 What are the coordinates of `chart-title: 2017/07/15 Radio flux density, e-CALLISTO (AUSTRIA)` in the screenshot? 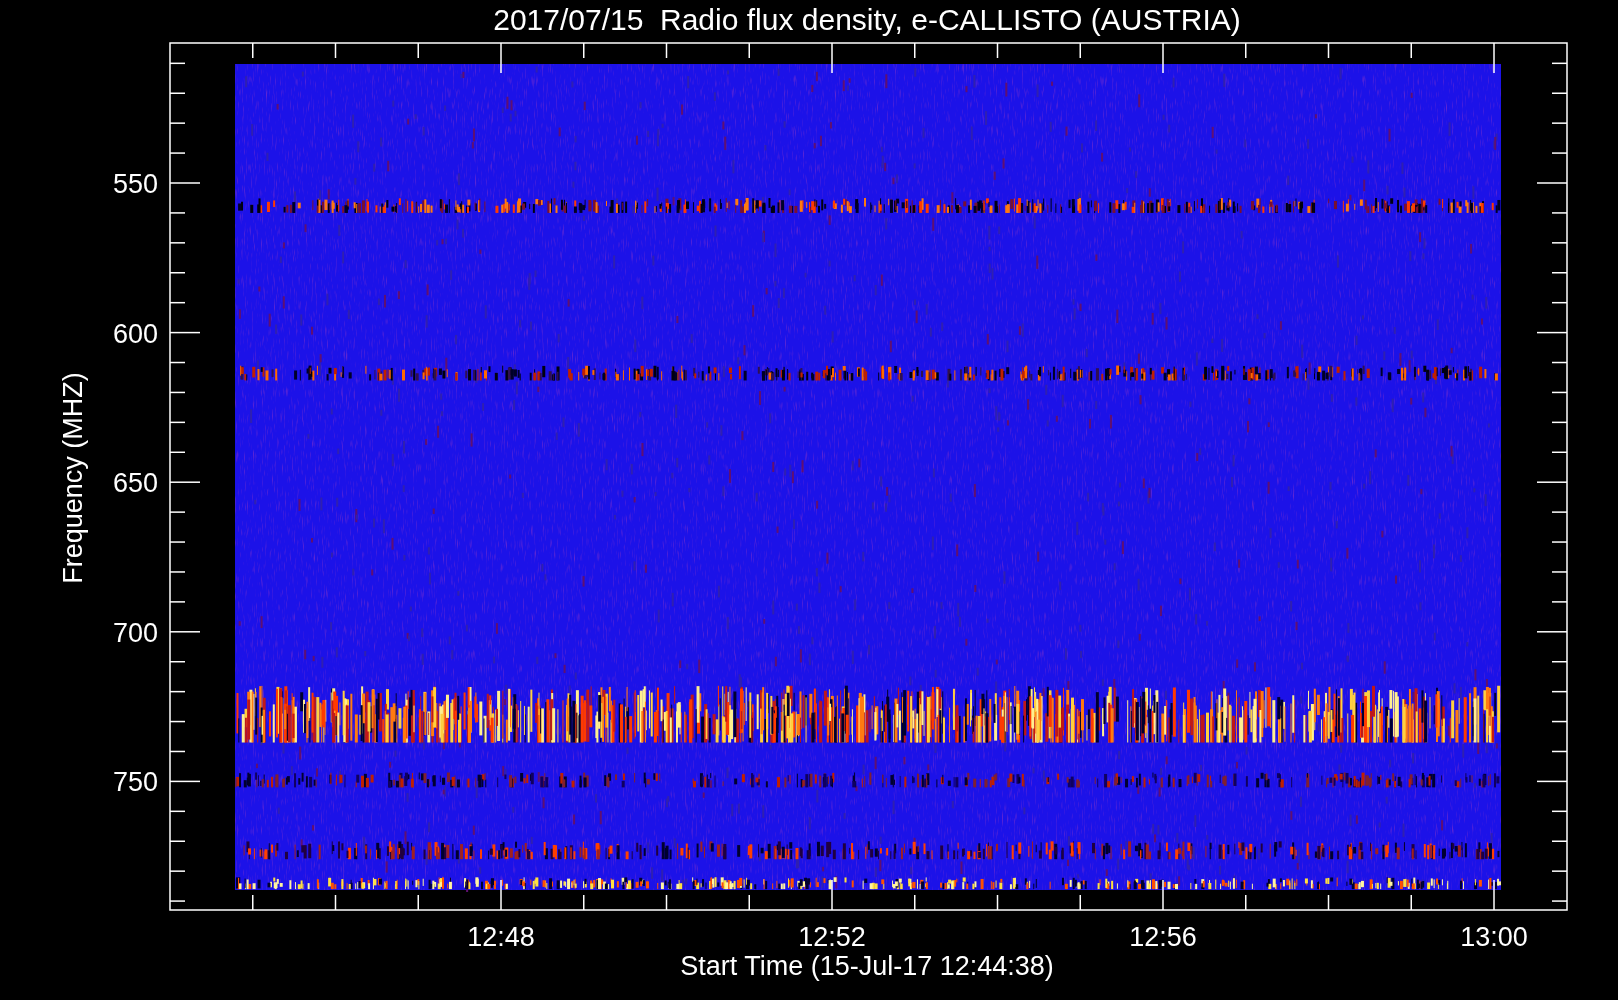 It's located at (867, 19).